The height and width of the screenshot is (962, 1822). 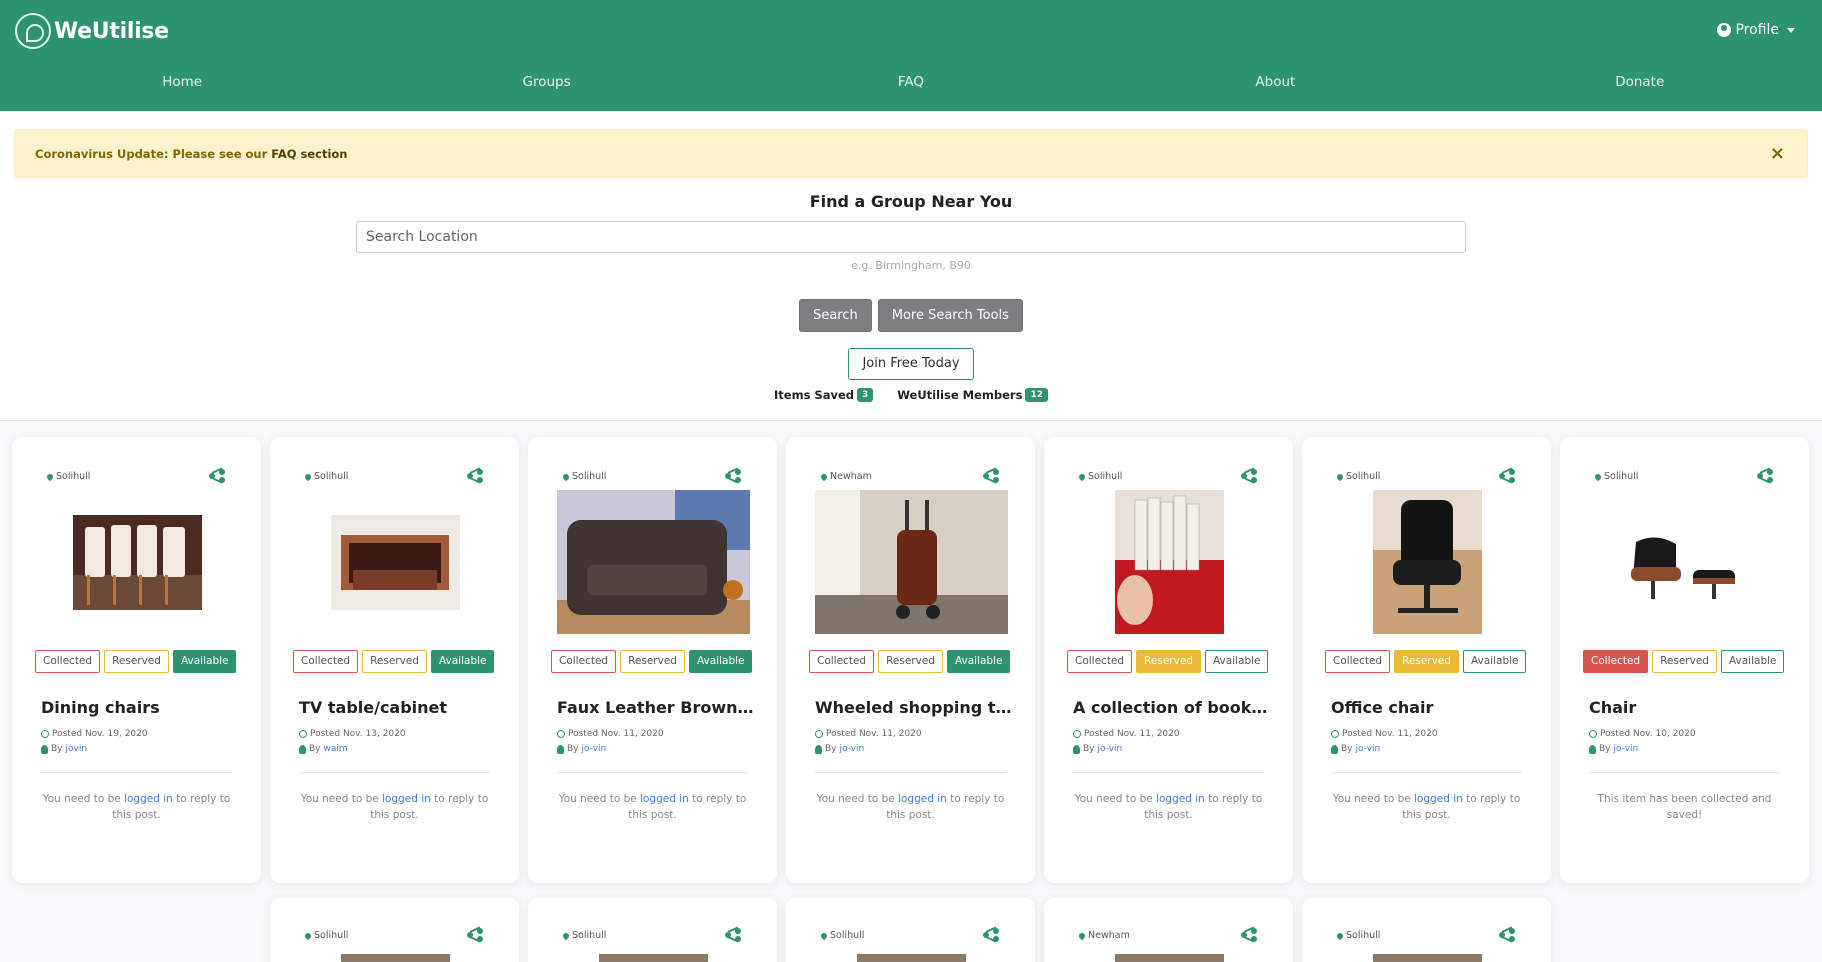 What do you see at coordinates (1275, 82) in the screenshot?
I see `nav-about: About` at bounding box center [1275, 82].